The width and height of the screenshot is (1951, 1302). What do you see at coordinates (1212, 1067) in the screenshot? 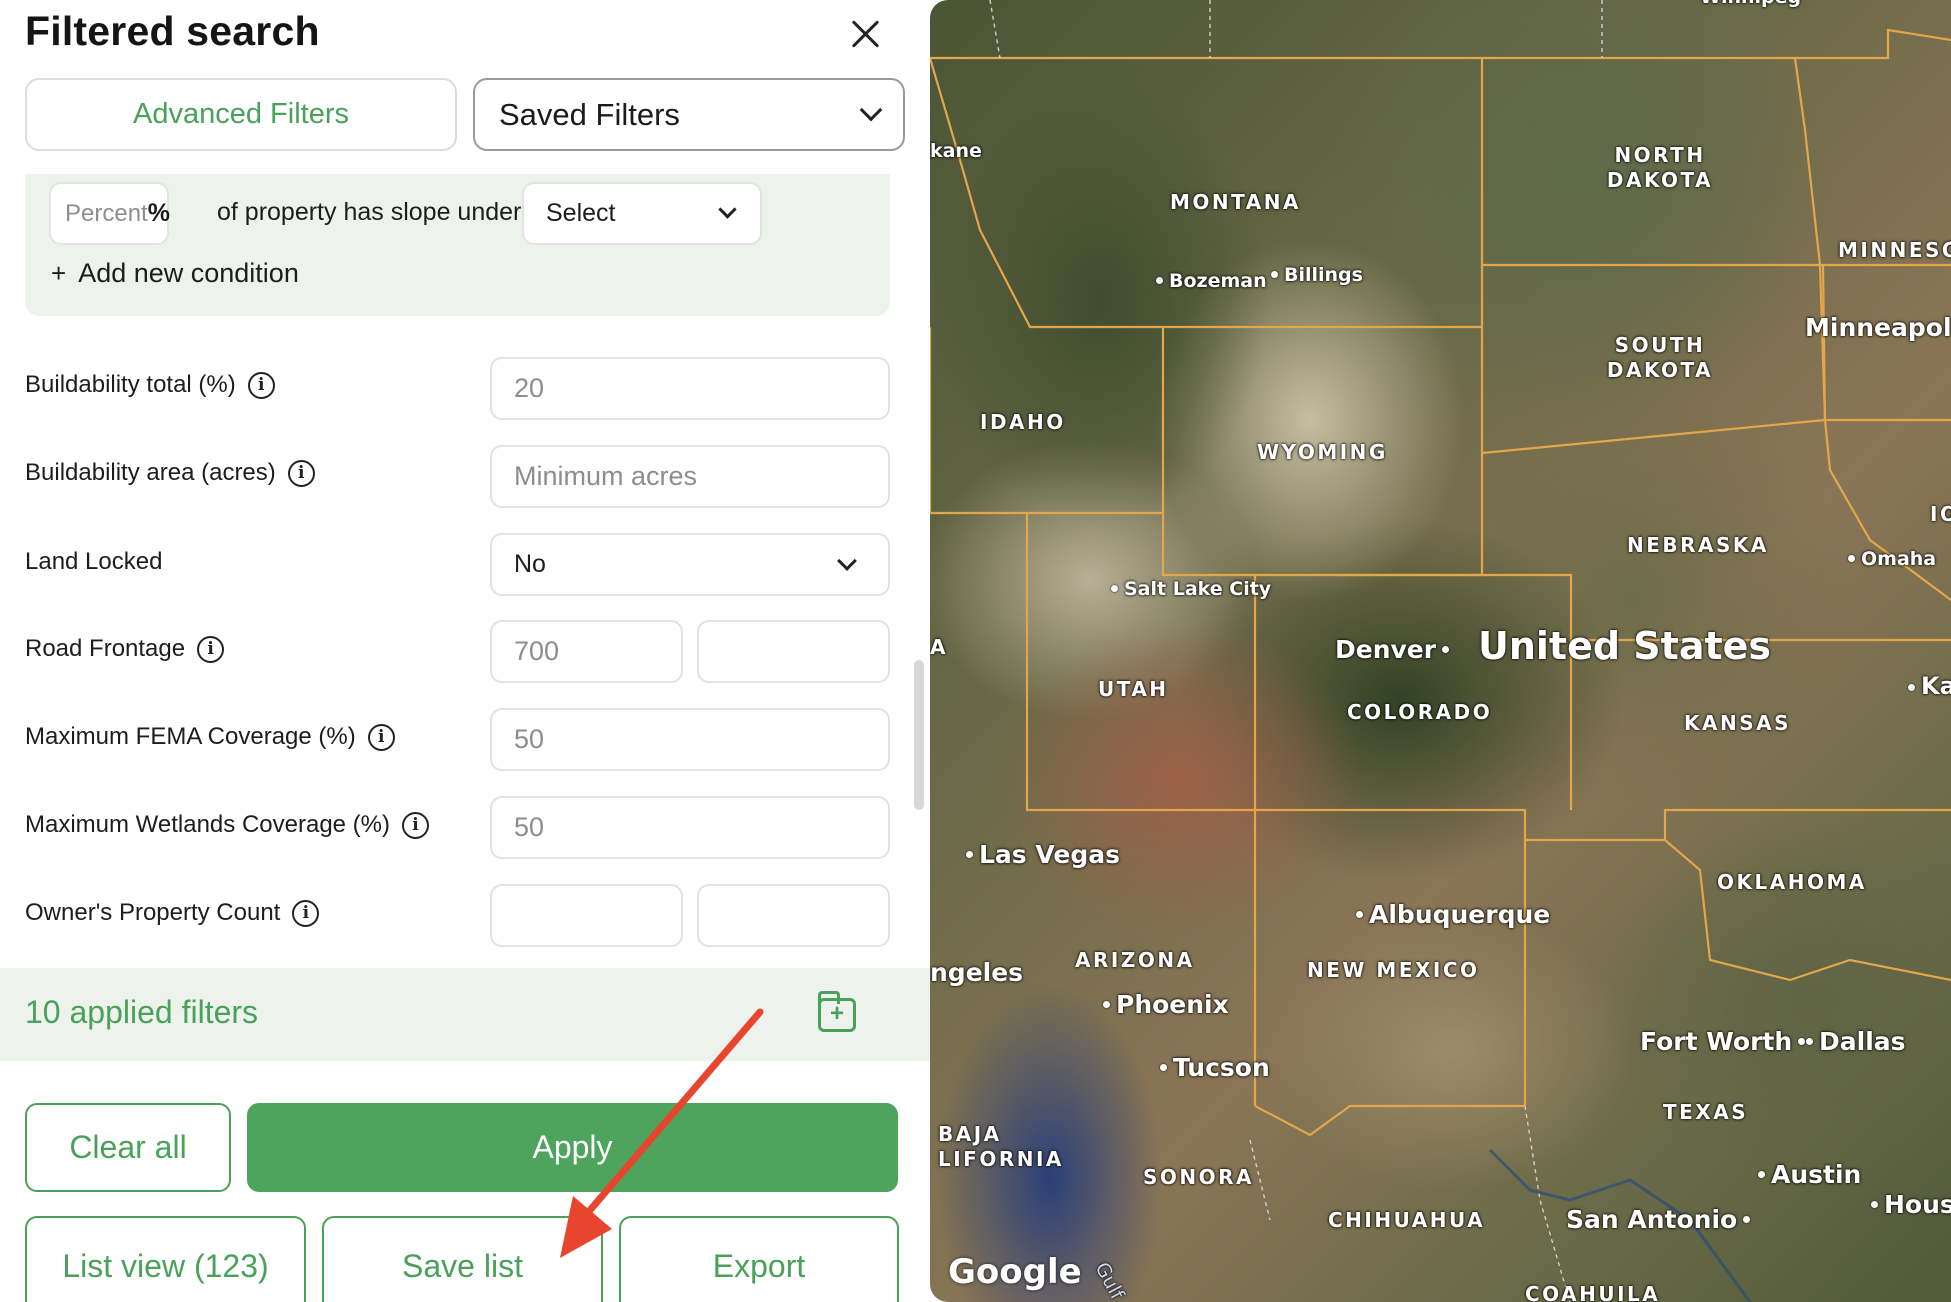
I see `city-label-tucson: Tucson` at bounding box center [1212, 1067].